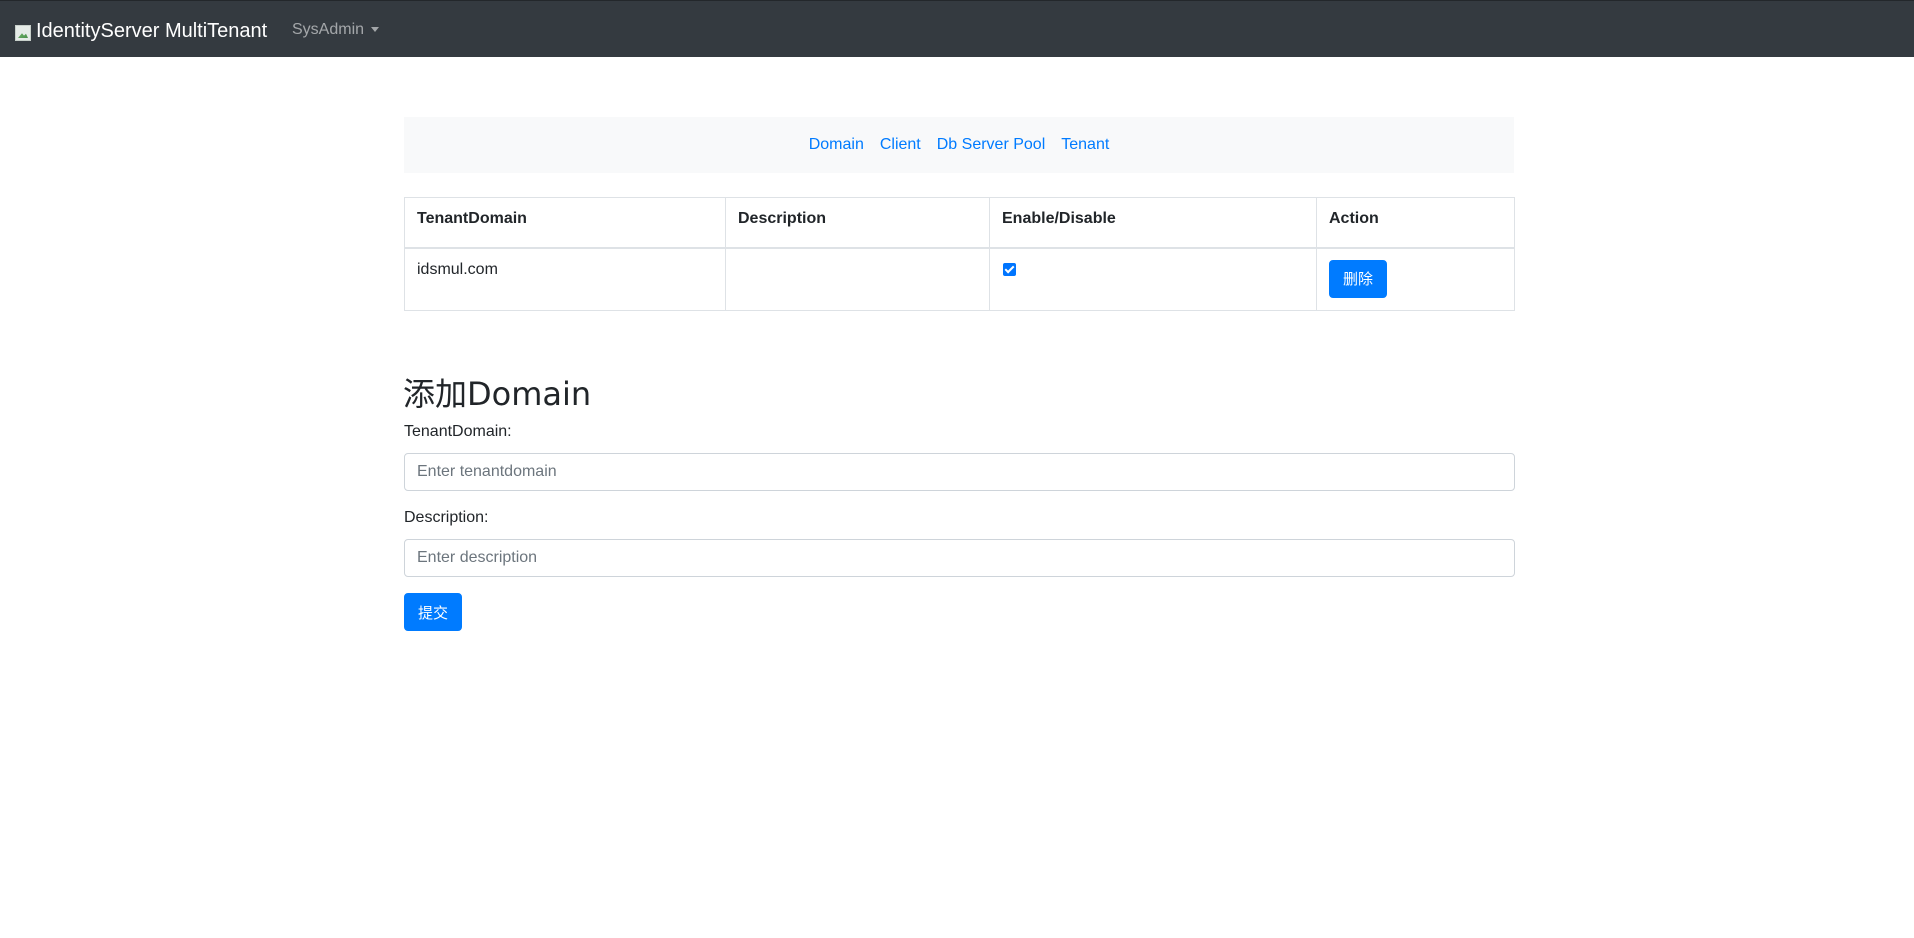 The image size is (1914, 938). I want to click on top-navbar: IdentityServer MultiTenant SysAdmin, so click(957, 28).